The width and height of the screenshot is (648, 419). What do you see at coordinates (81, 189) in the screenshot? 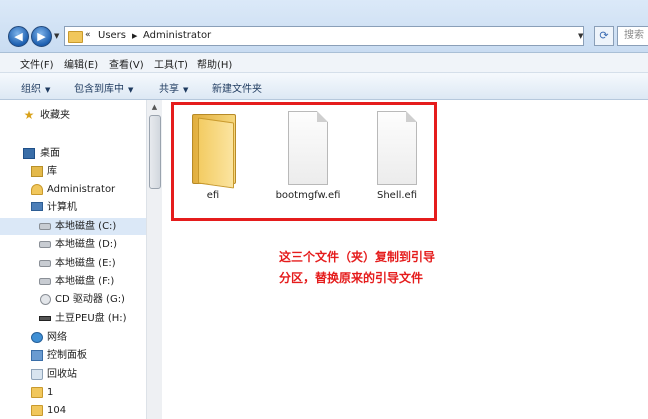
I see `nav-label: Administrator` at bounding box center [81, 189].